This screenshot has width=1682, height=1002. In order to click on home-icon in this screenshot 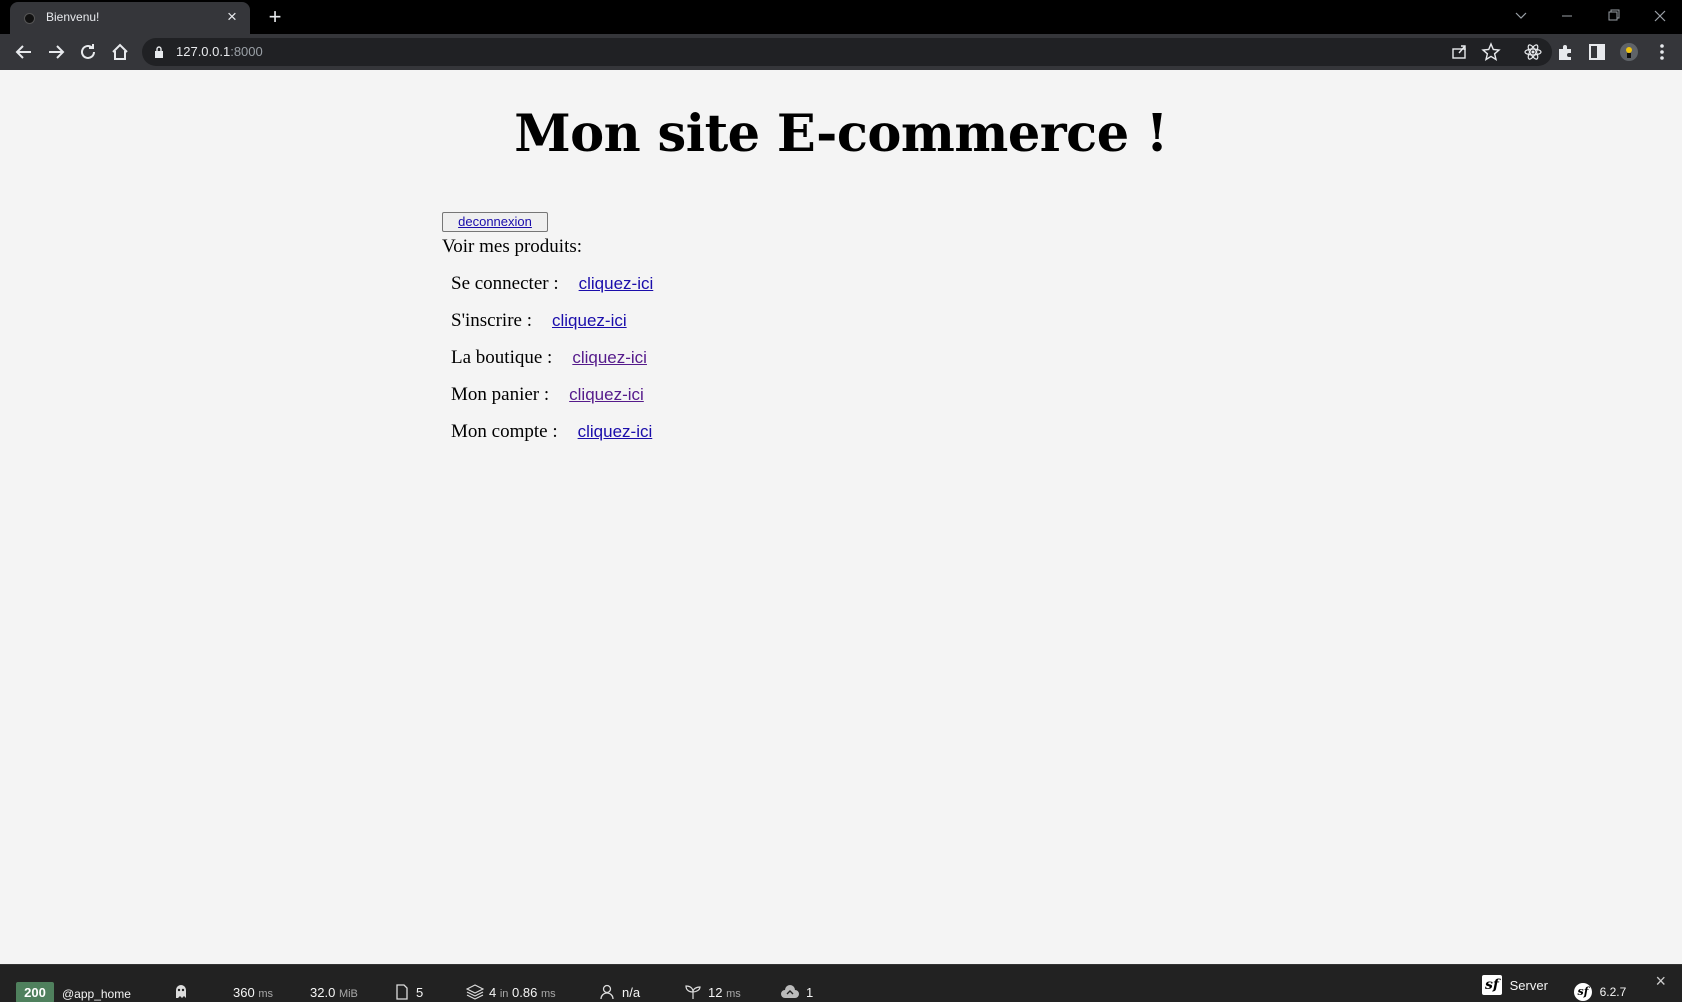, I will do `click(120, 52)`.